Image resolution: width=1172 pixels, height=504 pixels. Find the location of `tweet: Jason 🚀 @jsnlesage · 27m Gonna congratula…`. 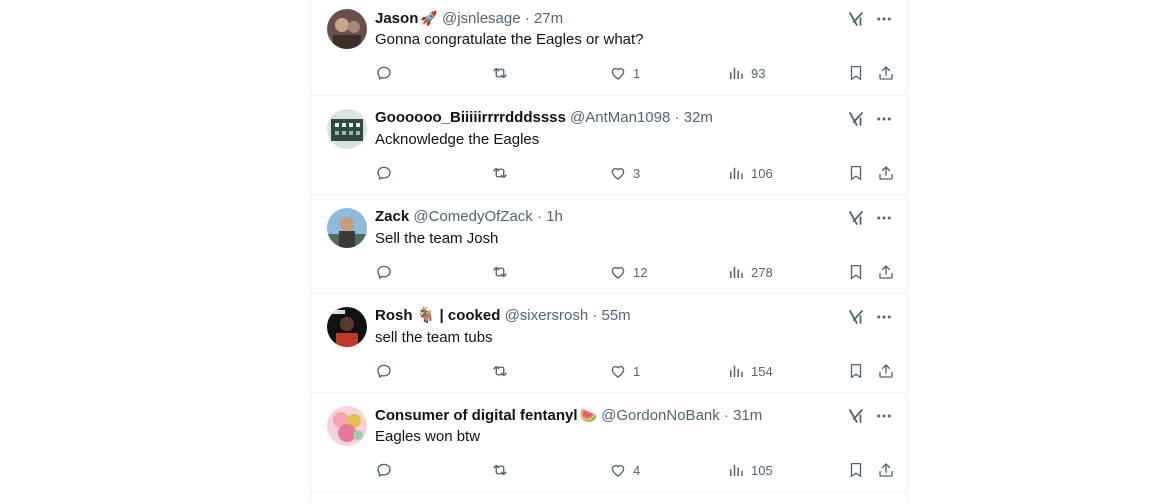

tweet: Jason 🚀 @jsnlesage · 27m Gonna congratula… is located at coordinates (609, 48).